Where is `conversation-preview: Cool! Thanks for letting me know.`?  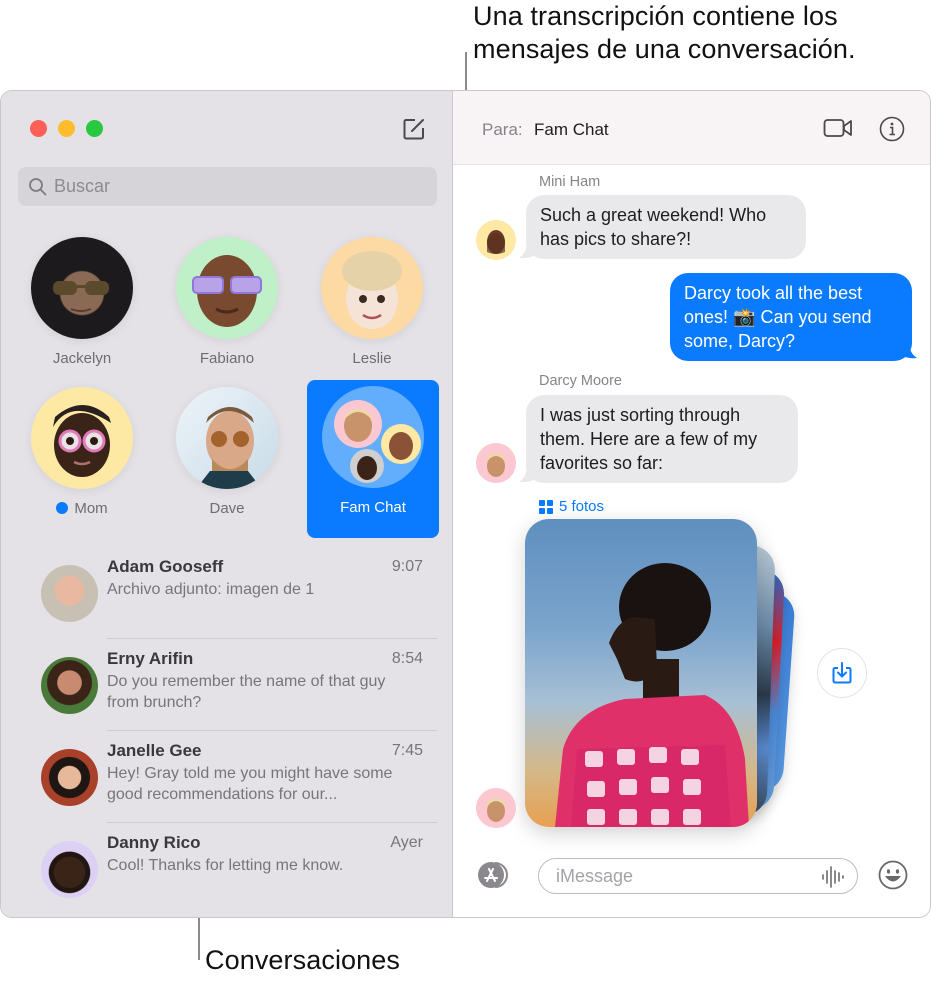 conversation-preview: Cool! Thanks for letting me know. is located at coordinates (225, 865).